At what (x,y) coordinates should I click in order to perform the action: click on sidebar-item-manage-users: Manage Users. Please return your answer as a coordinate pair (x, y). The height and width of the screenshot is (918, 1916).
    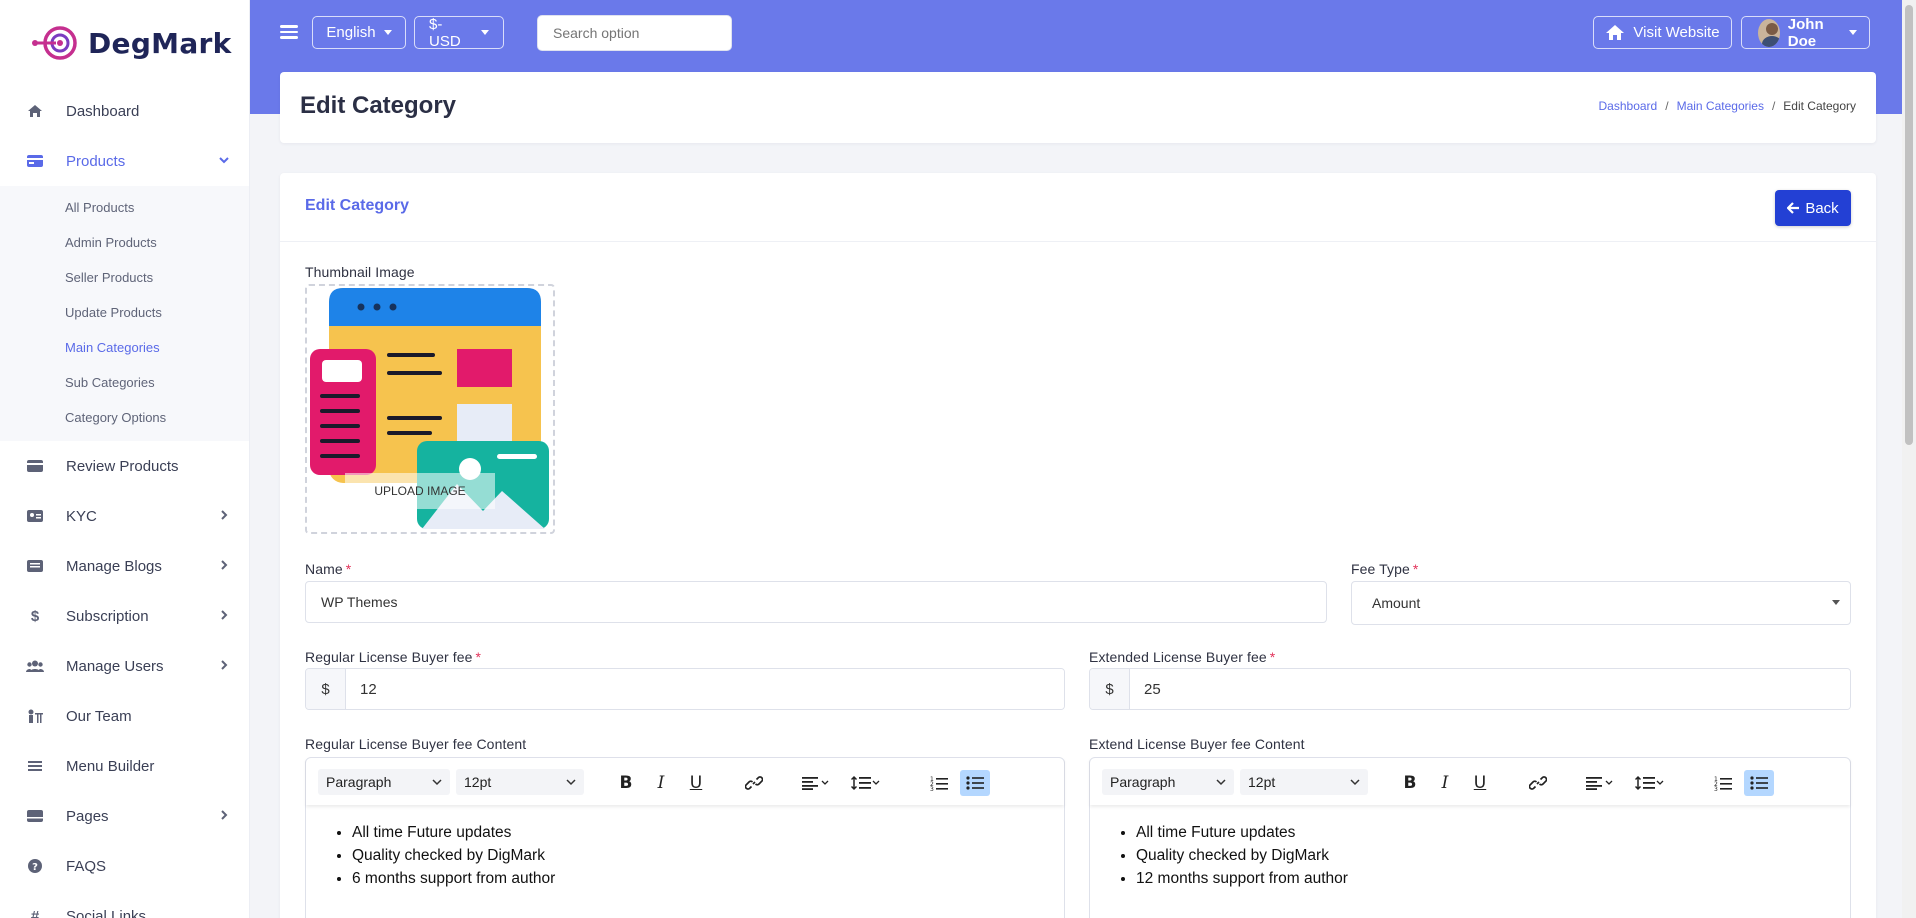
    Looking at the image, I should click on (124, 666).